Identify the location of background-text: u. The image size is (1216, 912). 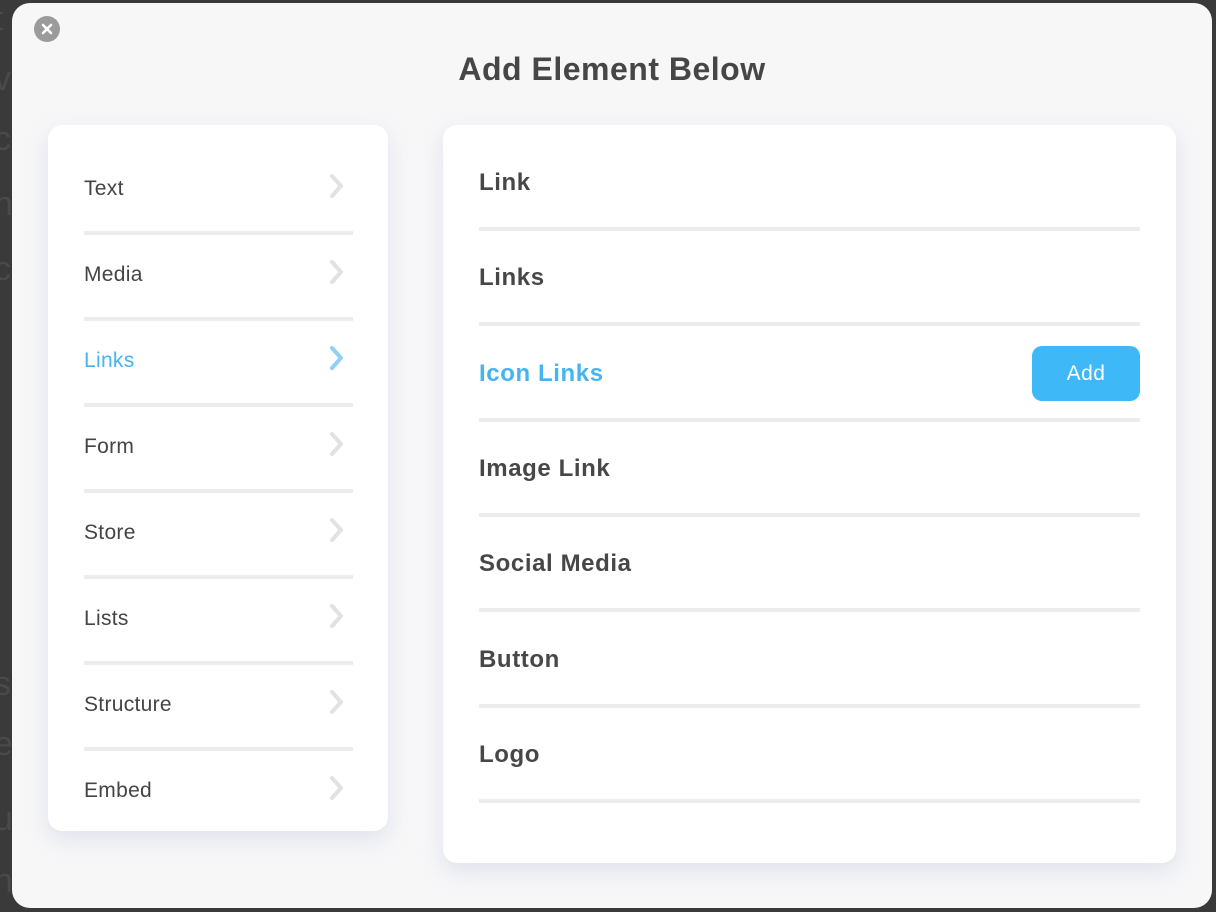
(6, 819).